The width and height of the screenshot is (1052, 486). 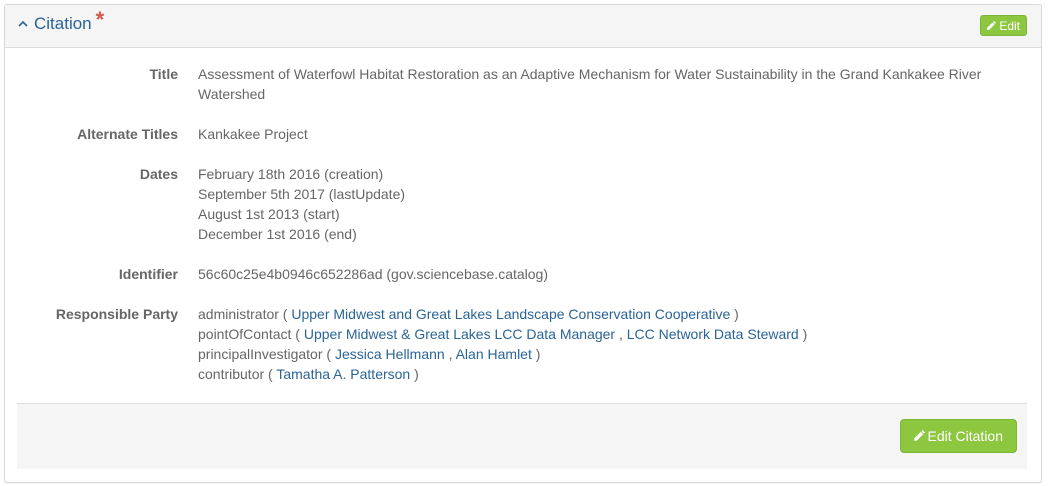 What do you see at coordinates (390, 354) in the screenshot?
I see `party-link: Jessica Hellmann` at bounding box center [390, 354].